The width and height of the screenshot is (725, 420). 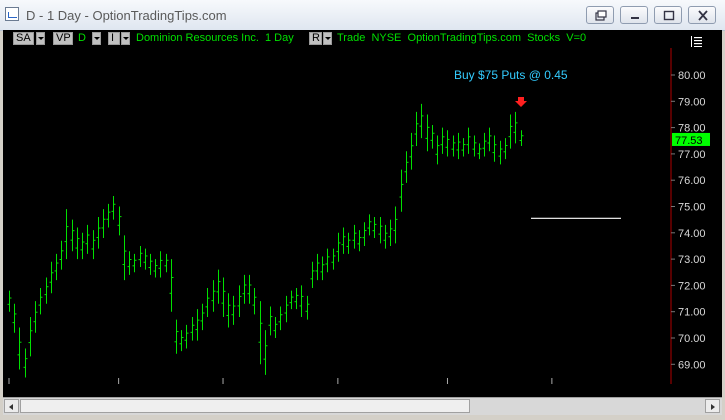 What do you see at coordinates (362, 390) in the screenshot?
I see `chart-footer-strip` at bounding box center [362, 390].